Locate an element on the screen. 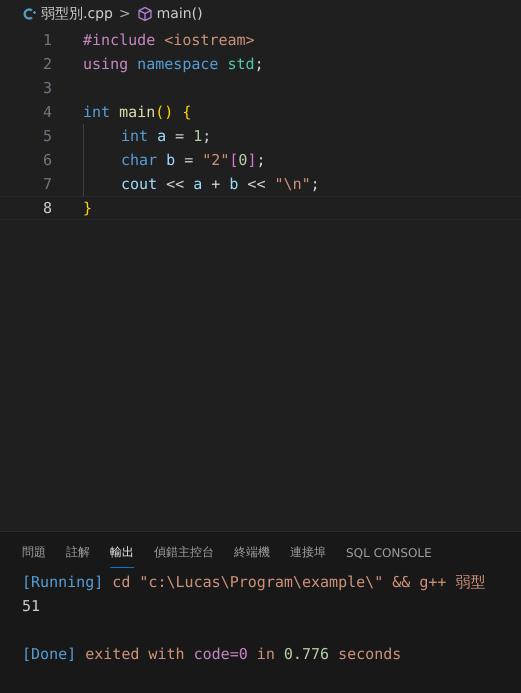  cpp-file-icon is located at coordinates (30, 14).